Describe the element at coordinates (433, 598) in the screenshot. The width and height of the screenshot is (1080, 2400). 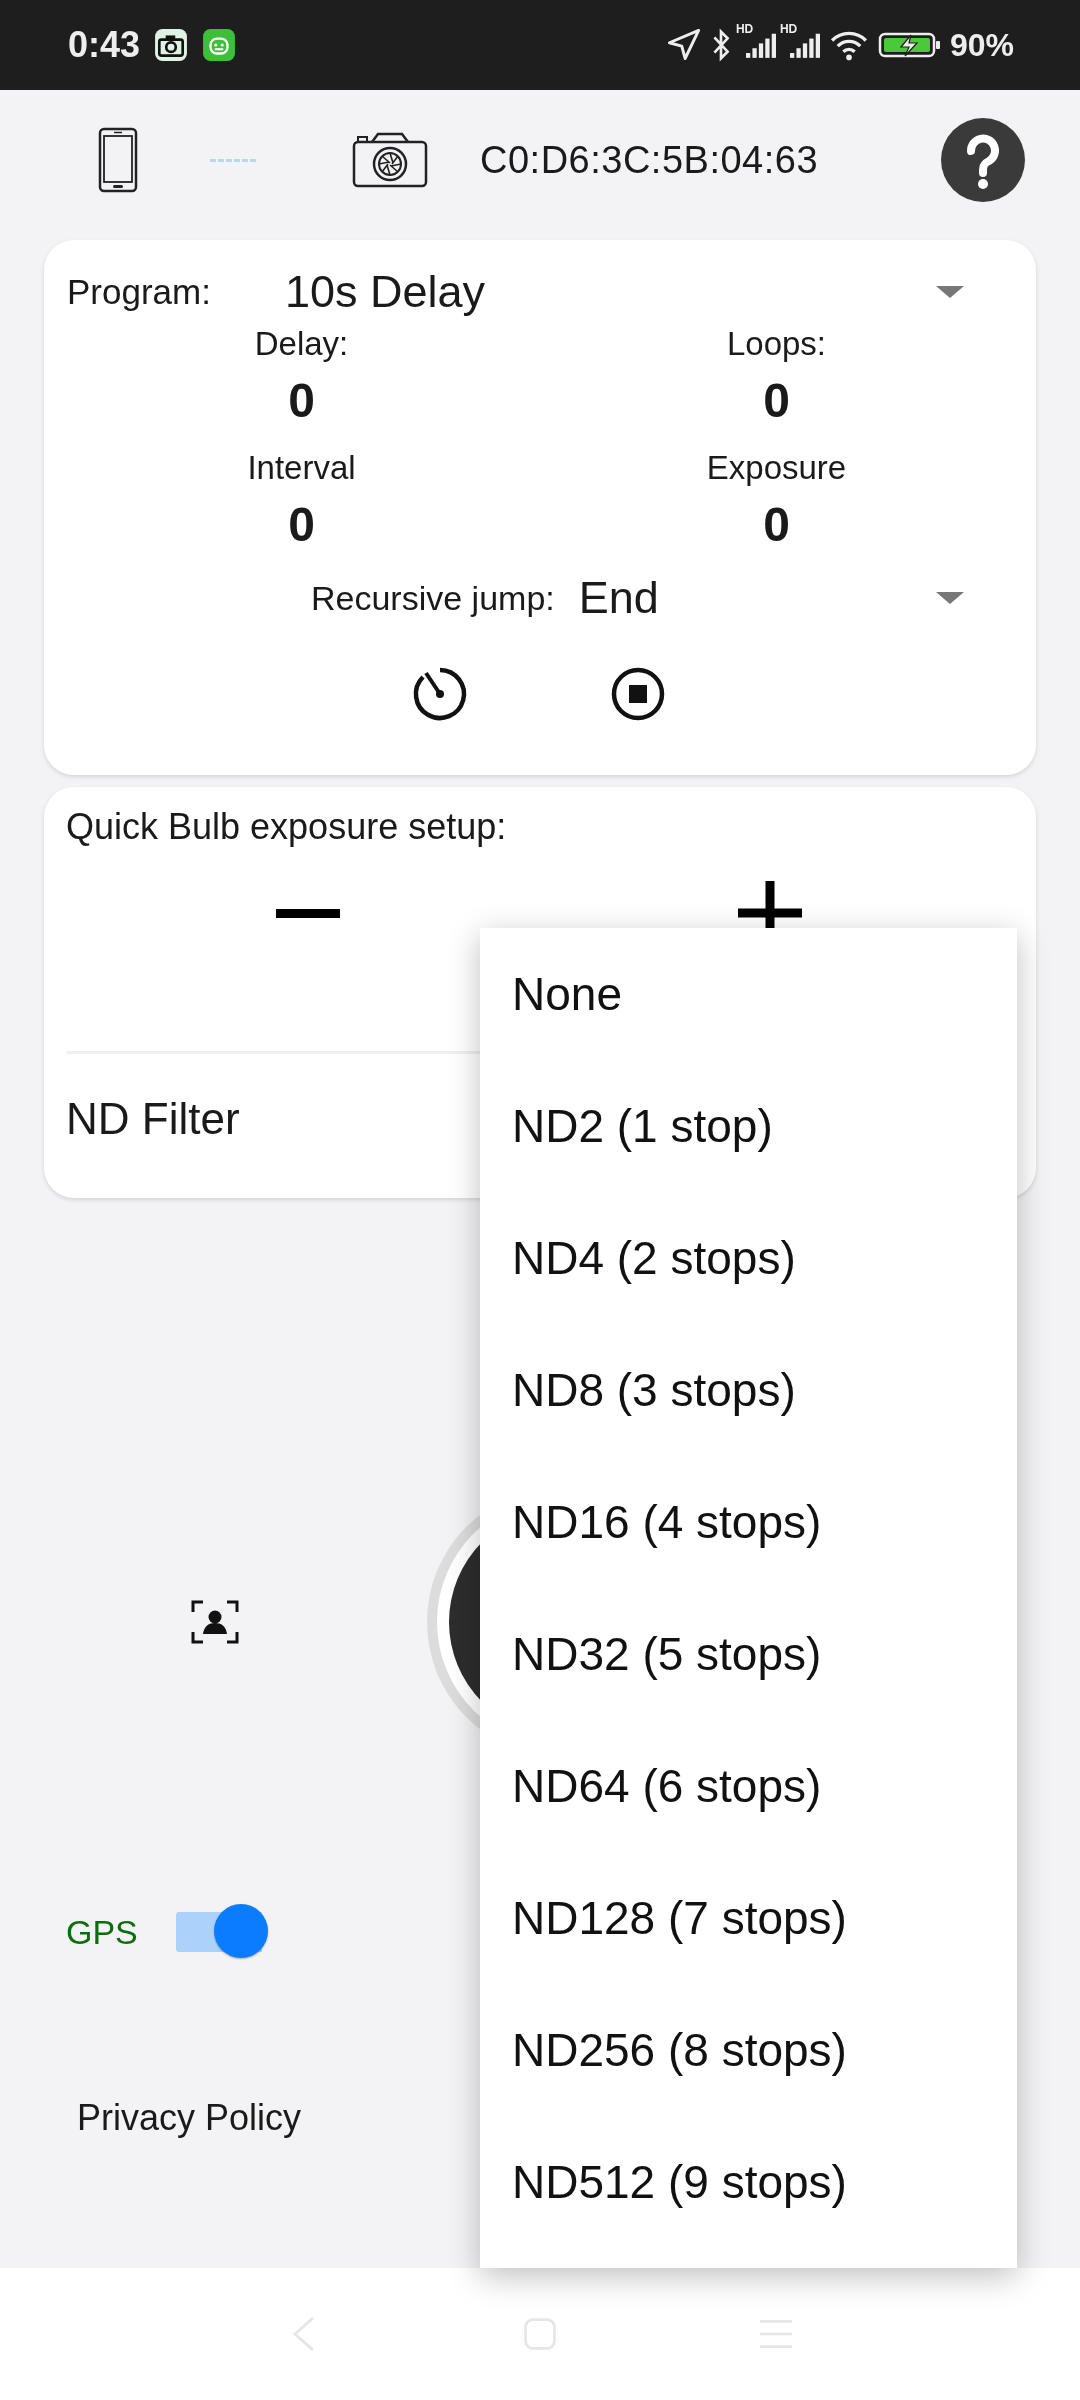
I see `jump-label: Recursive jump:` at that location.